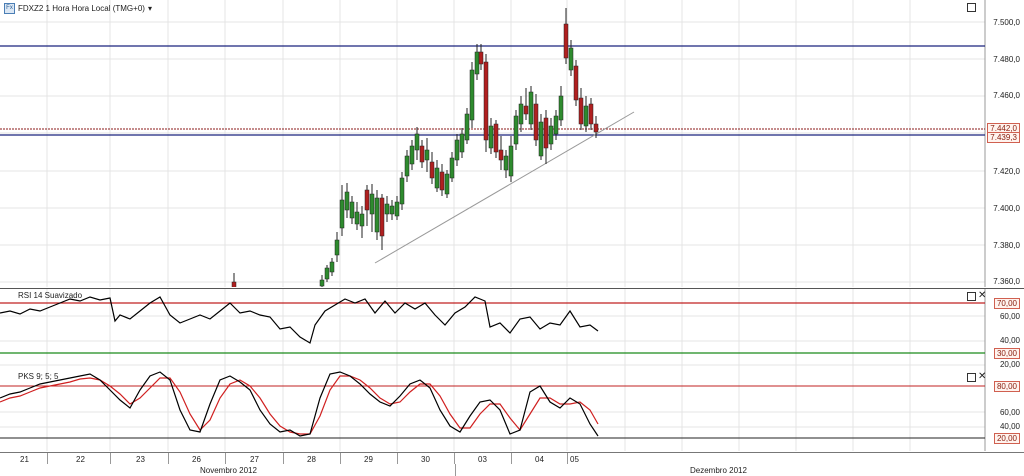 The image size is (1024, 476). What do you see at coordinates (1006, 281) in the screenshot?
I see `price-label-7360: 7.360,0` at bounding box center [1006, 281].